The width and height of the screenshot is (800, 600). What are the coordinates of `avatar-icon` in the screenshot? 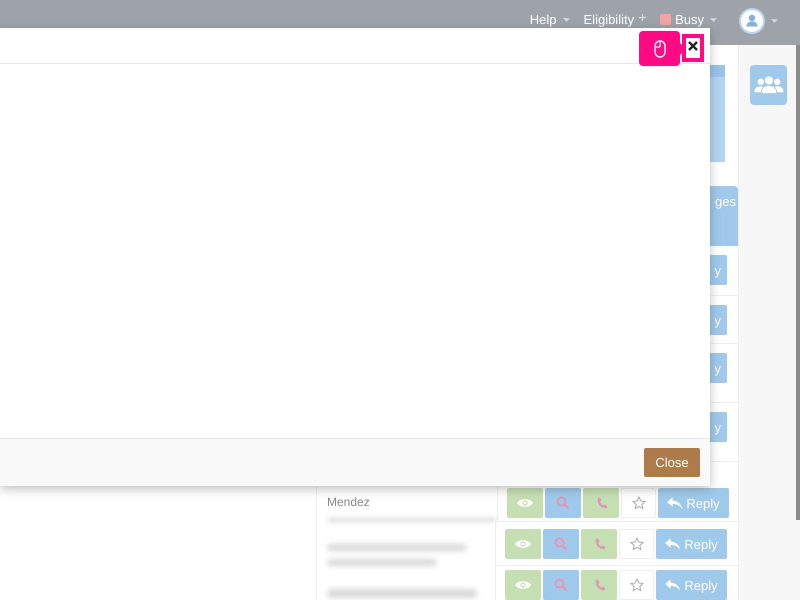 It's located at (752, 21).